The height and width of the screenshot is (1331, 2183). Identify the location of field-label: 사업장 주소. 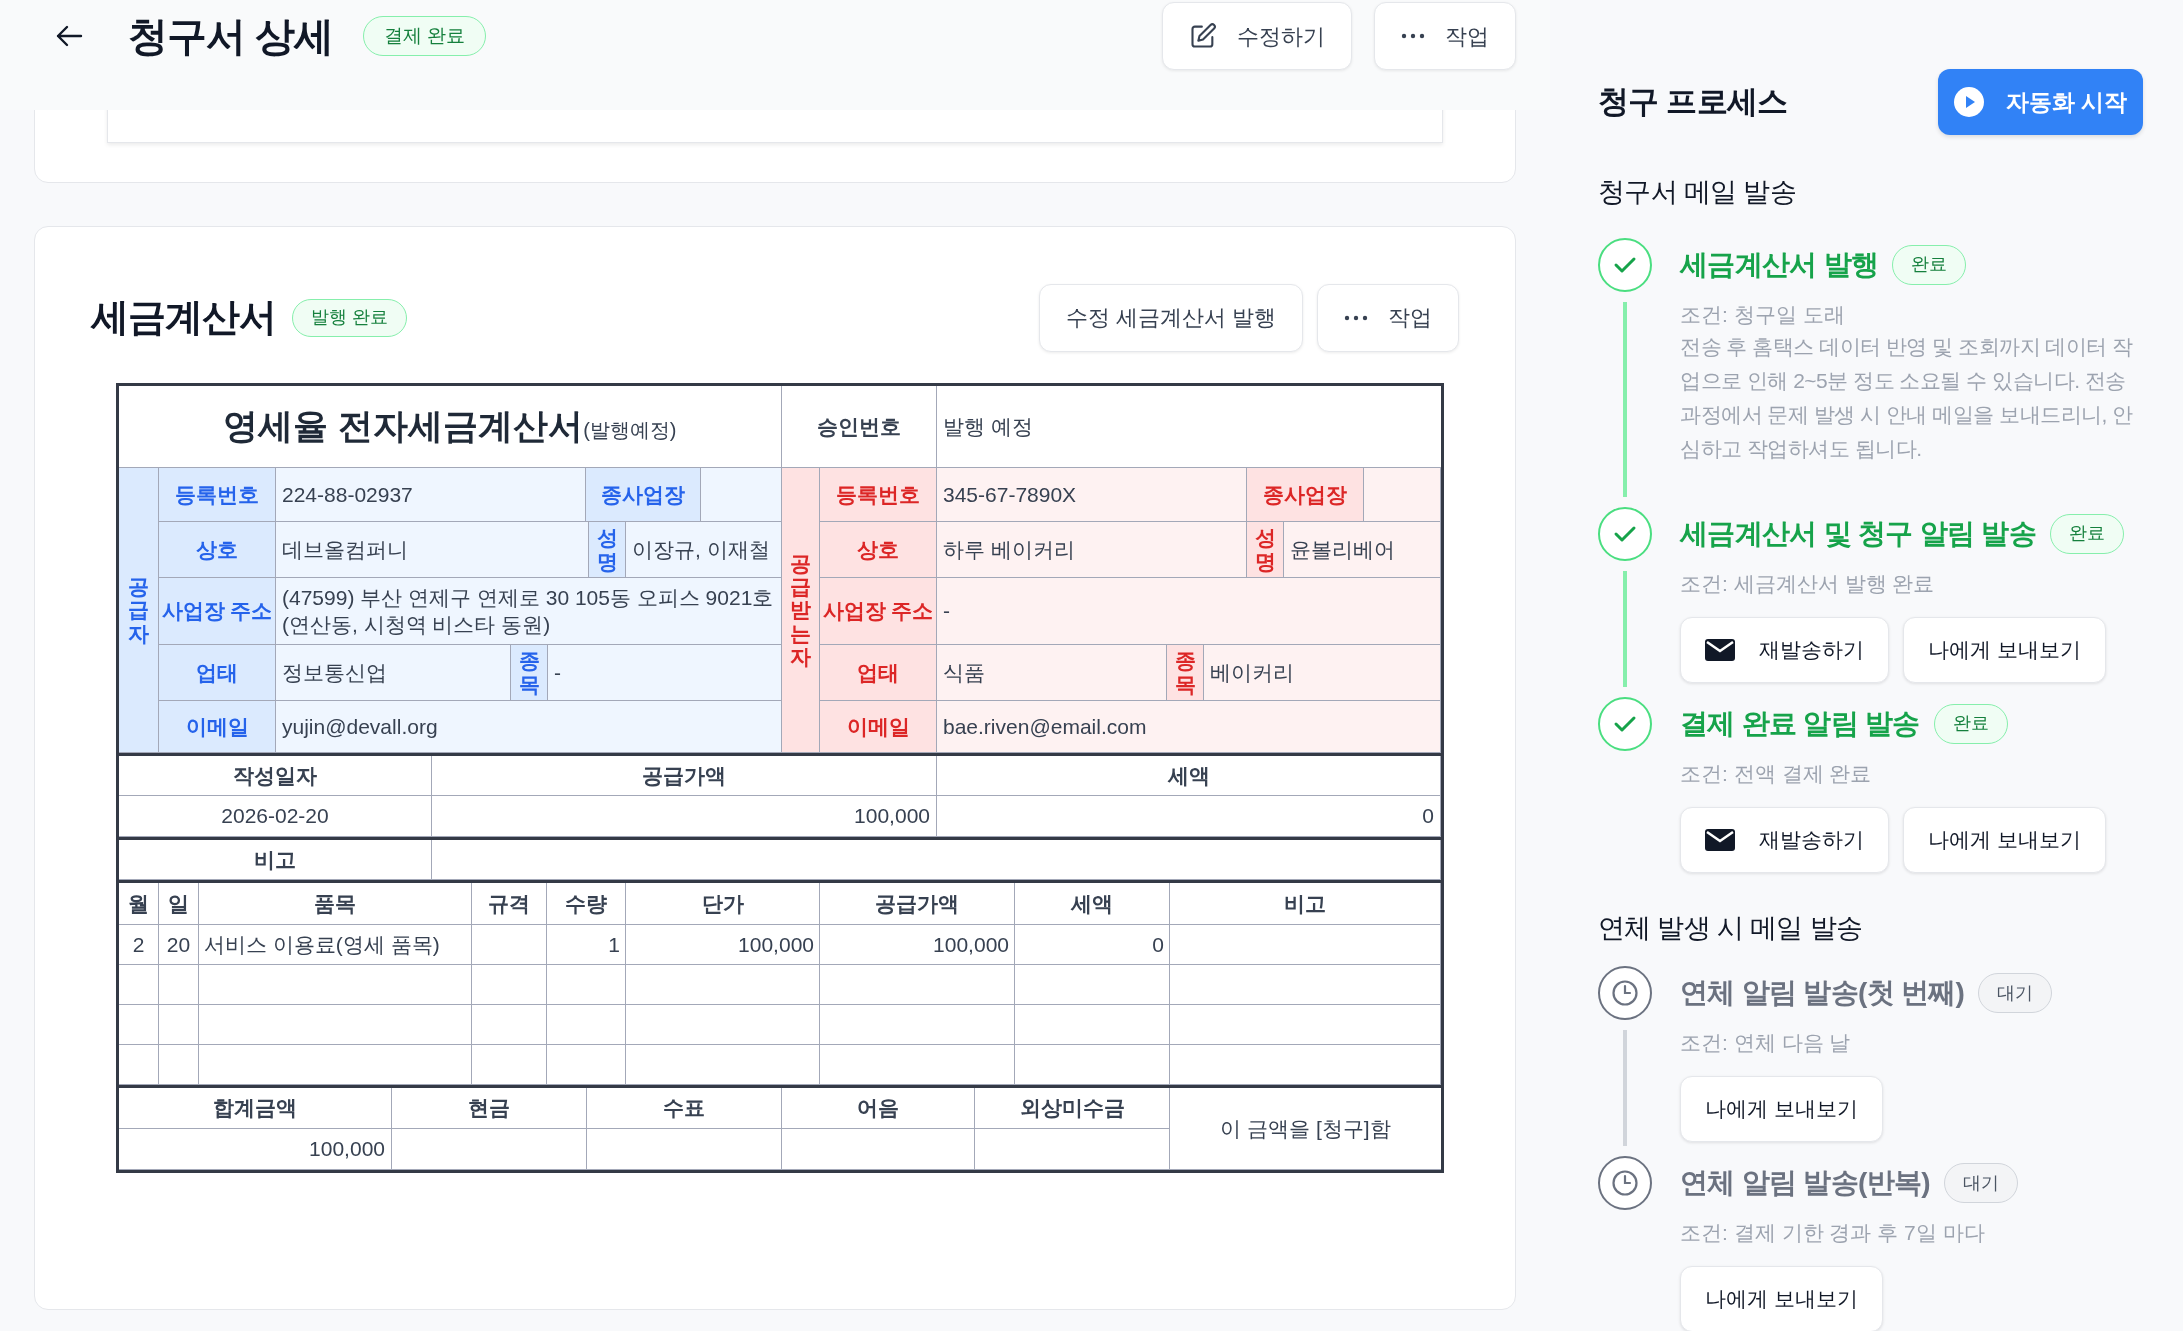
(878, 611).